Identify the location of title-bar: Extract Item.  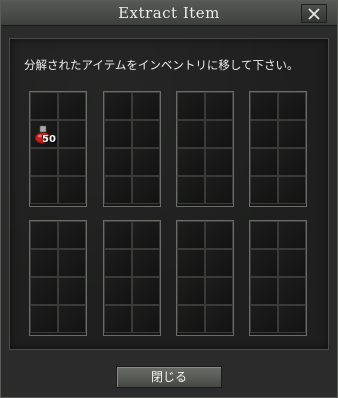
(169, 13).